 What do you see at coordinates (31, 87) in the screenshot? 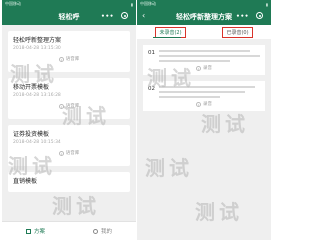
I see `plan-title: 移动开票模板` at bounding box center [31, 87].